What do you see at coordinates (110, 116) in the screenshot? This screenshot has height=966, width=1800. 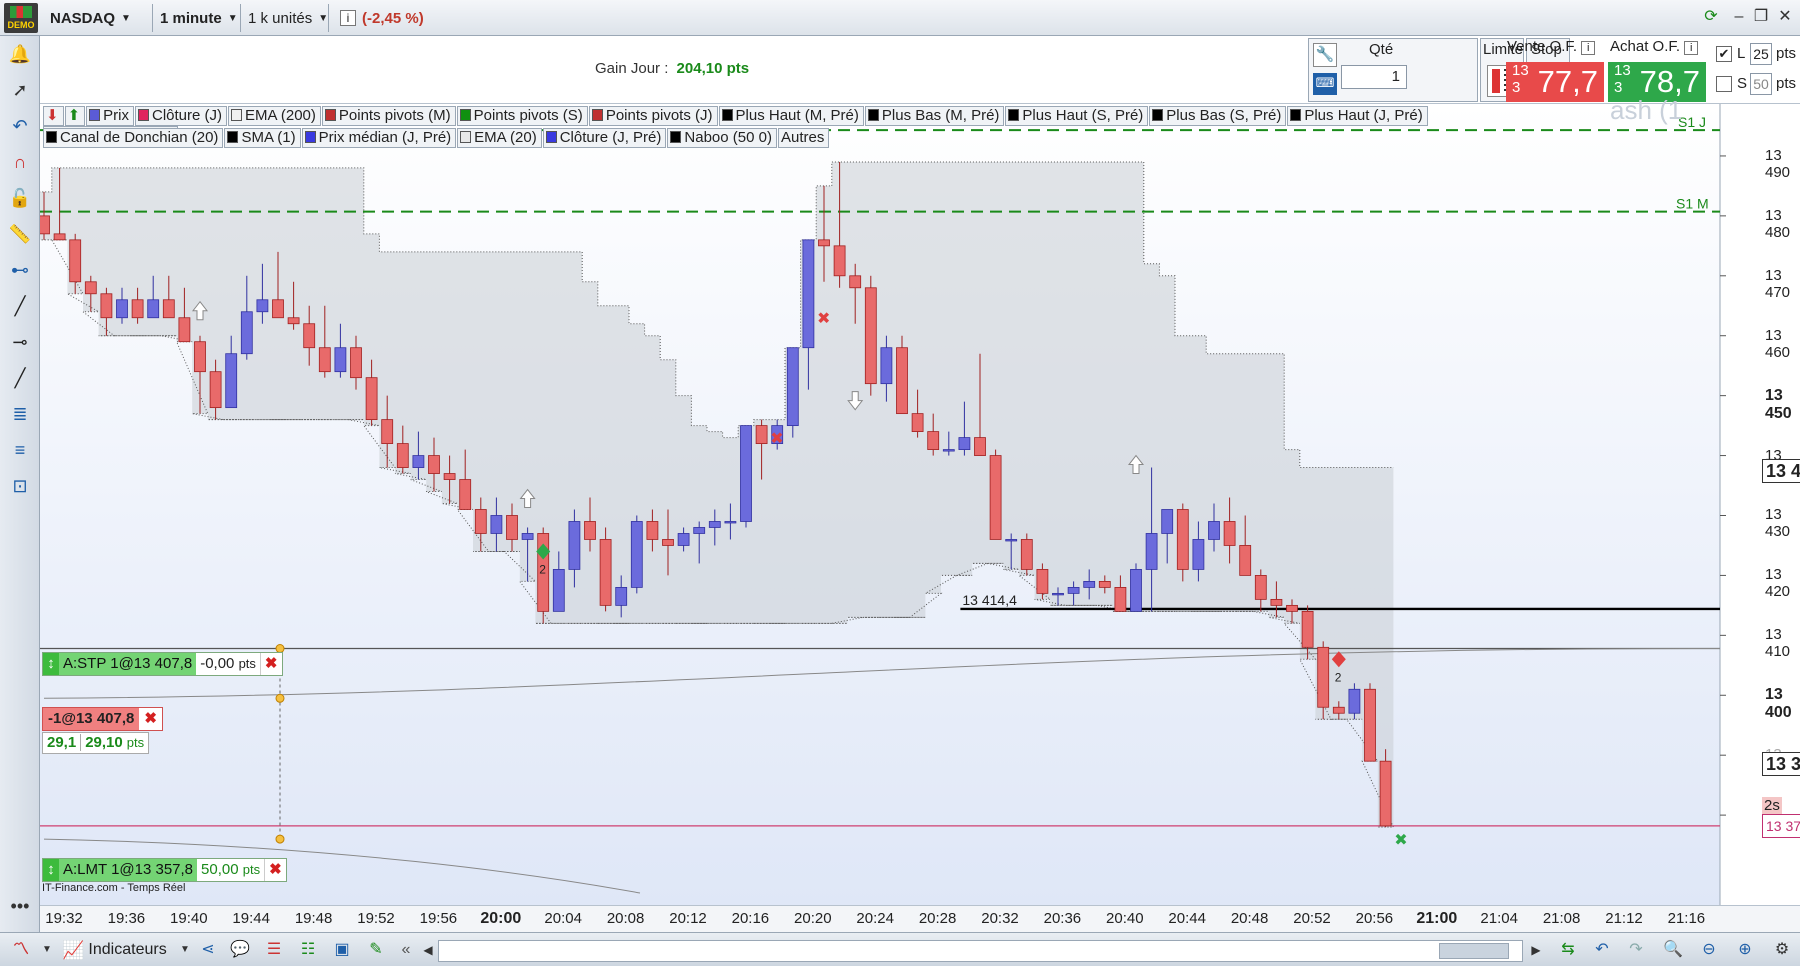 I see `indicator-legend-item: Prix` at bounding box center [110, 116].